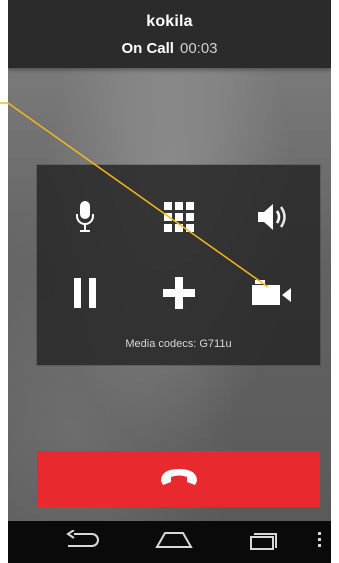  I want to click on dialpad-button, so click(179, 217).